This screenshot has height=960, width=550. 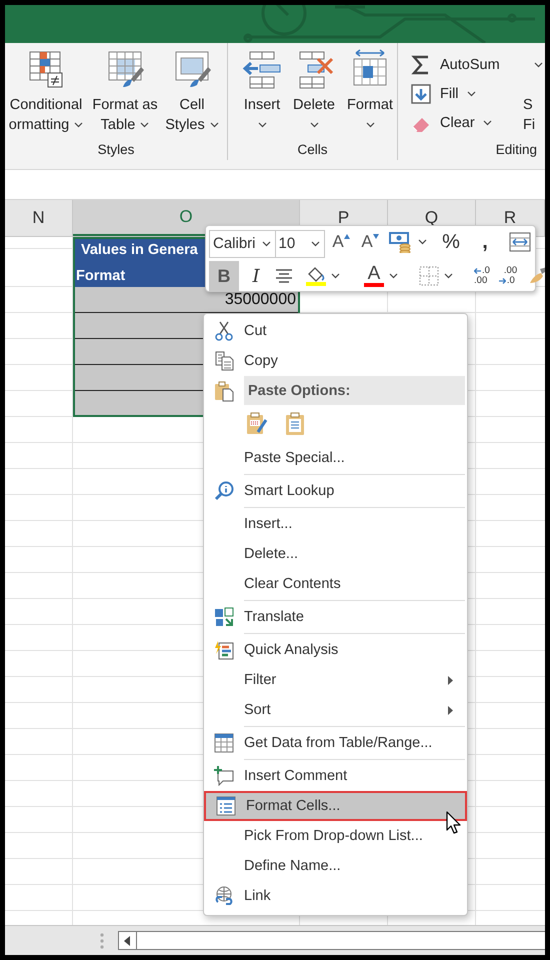 I want to click on clipboard-icon, so click(x=224, y=391).